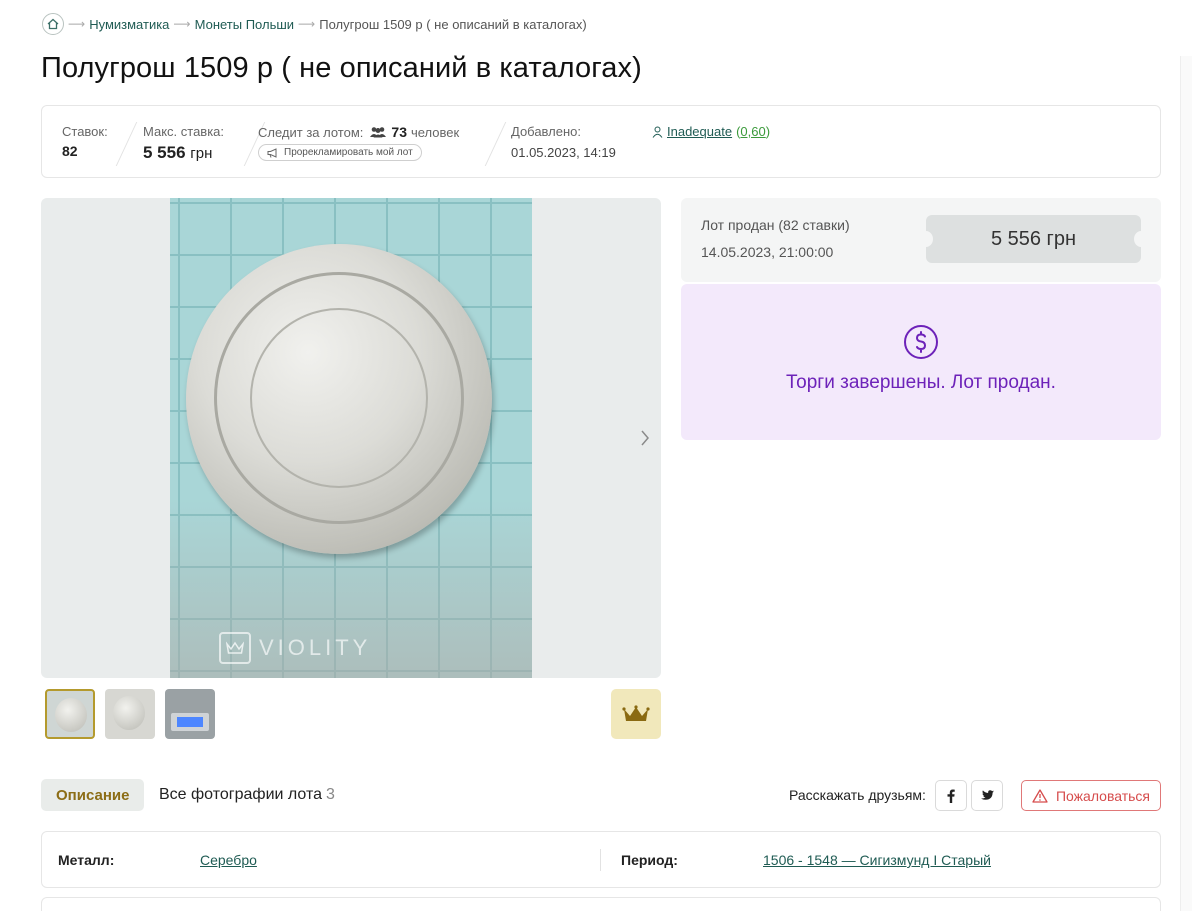 This screenshot has width=1192, height=911. I want to click on megaphone-icon, so click(272, 152).